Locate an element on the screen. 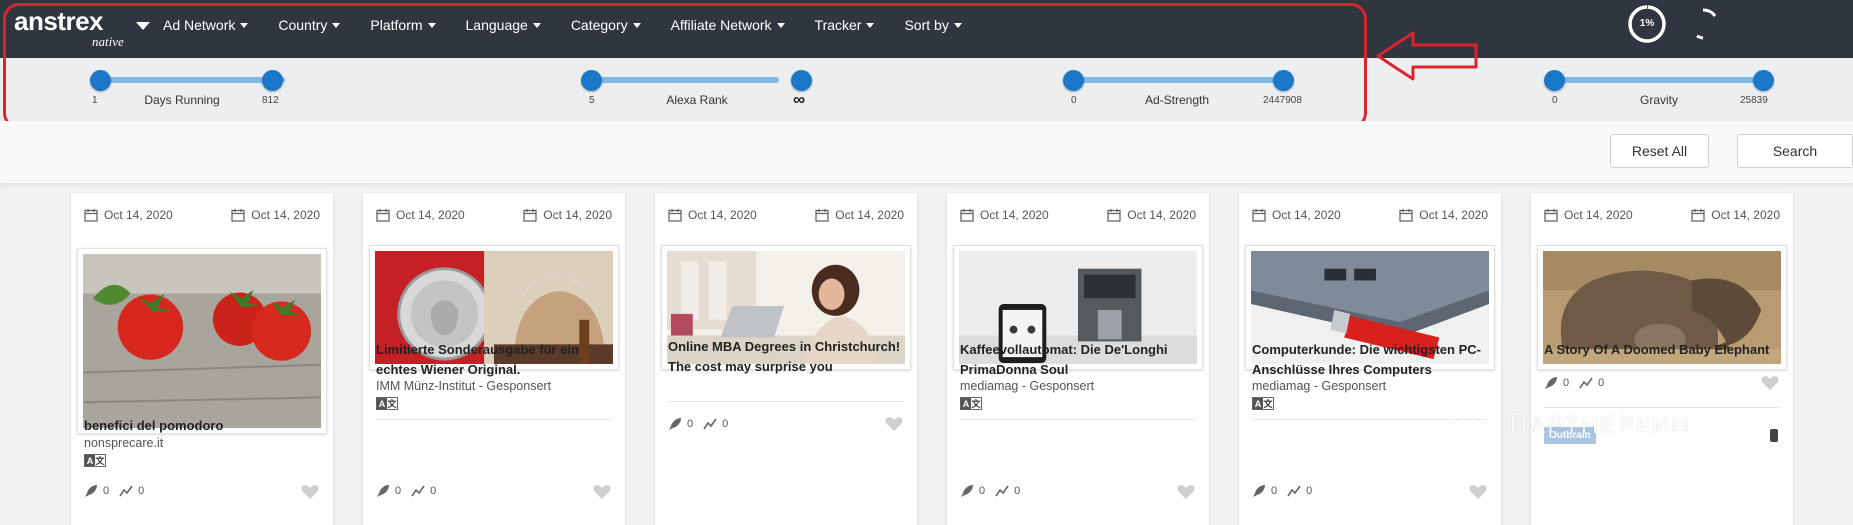 This screenshot has height=525, width=1853. nav-language: Language is located at coordinates (503, 25).